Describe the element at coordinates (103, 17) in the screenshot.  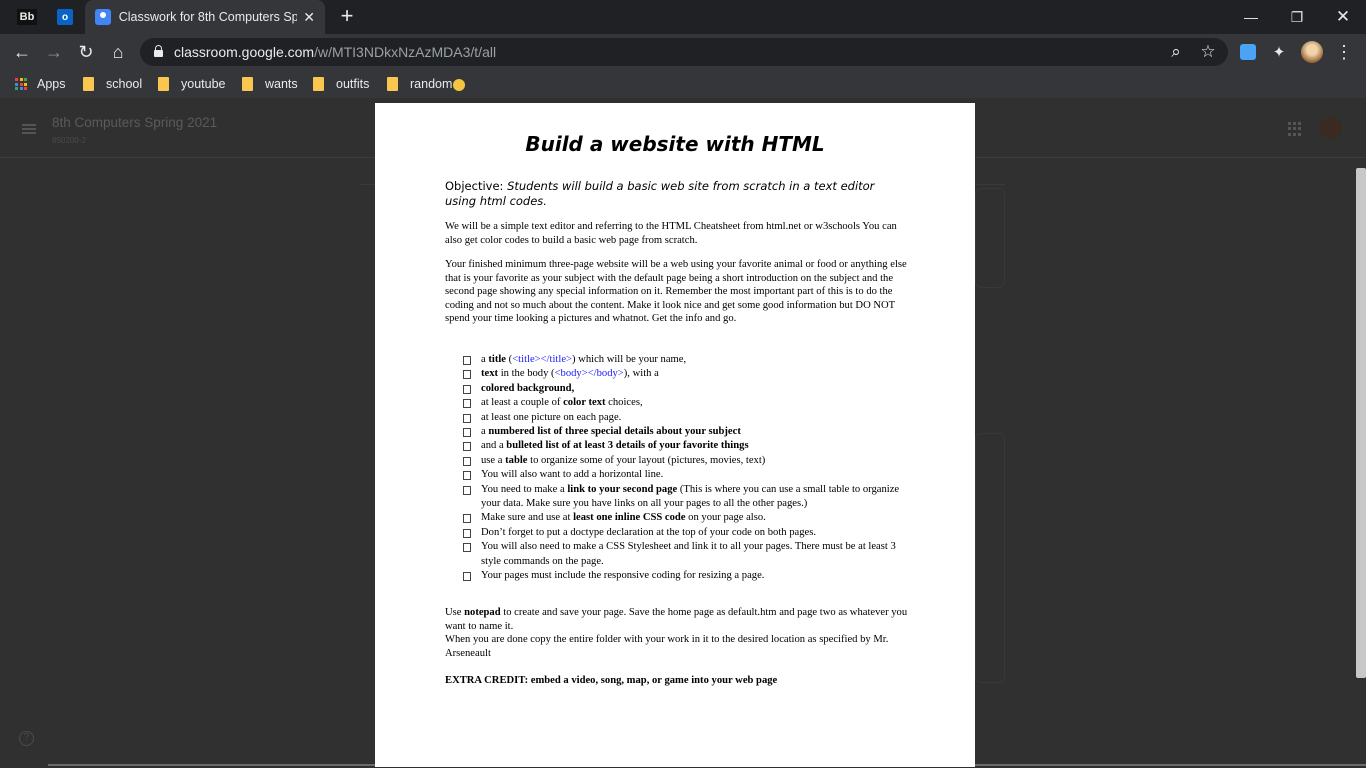
I see `classroom-favicon-icon` at that location.